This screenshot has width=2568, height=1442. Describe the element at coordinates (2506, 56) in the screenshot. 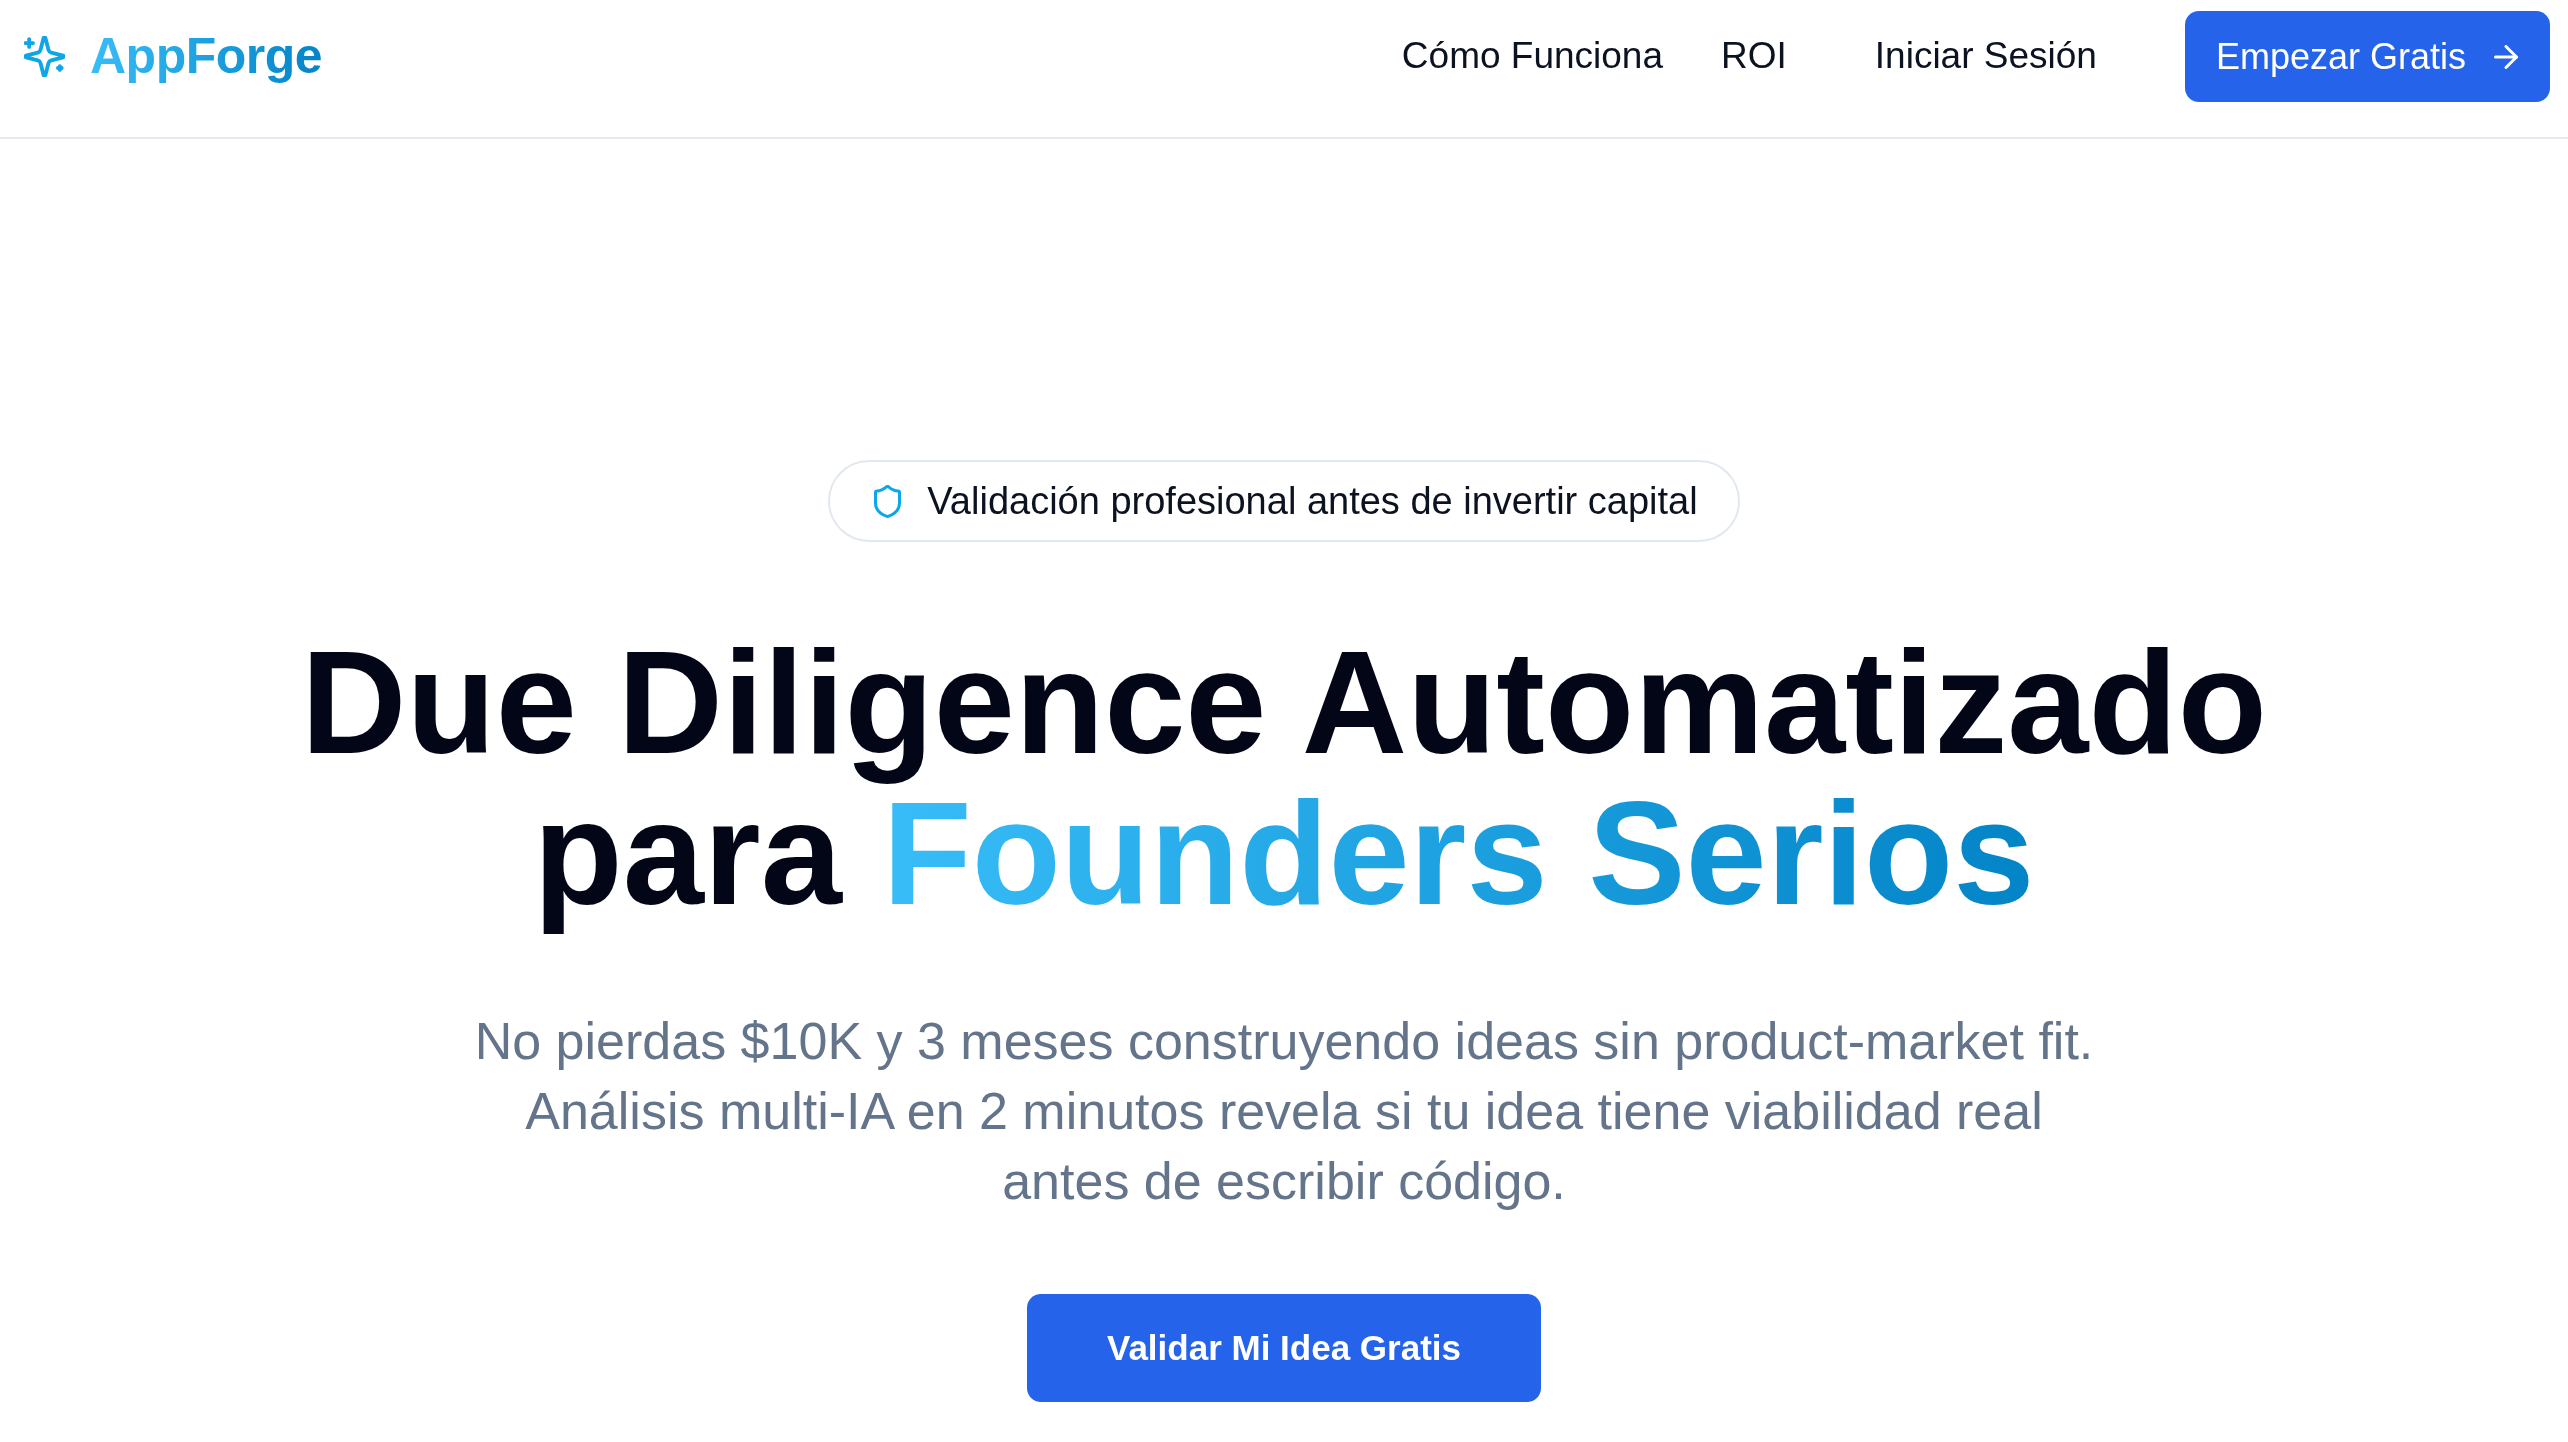

I see `arrow-right-icon` at that location.